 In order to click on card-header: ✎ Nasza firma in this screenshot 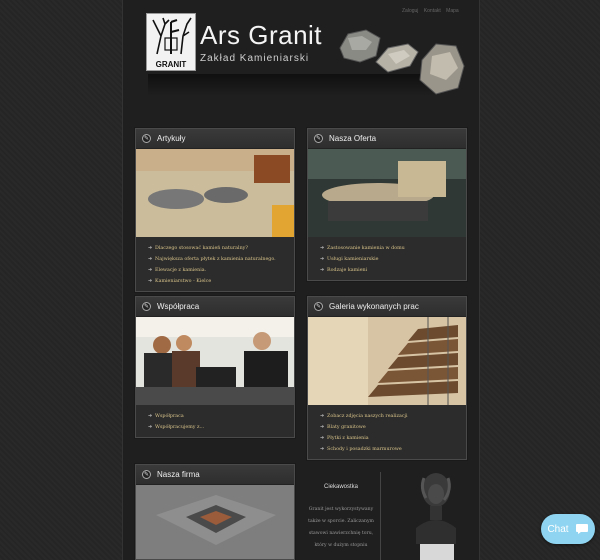, I will do `click(215, 475)`.